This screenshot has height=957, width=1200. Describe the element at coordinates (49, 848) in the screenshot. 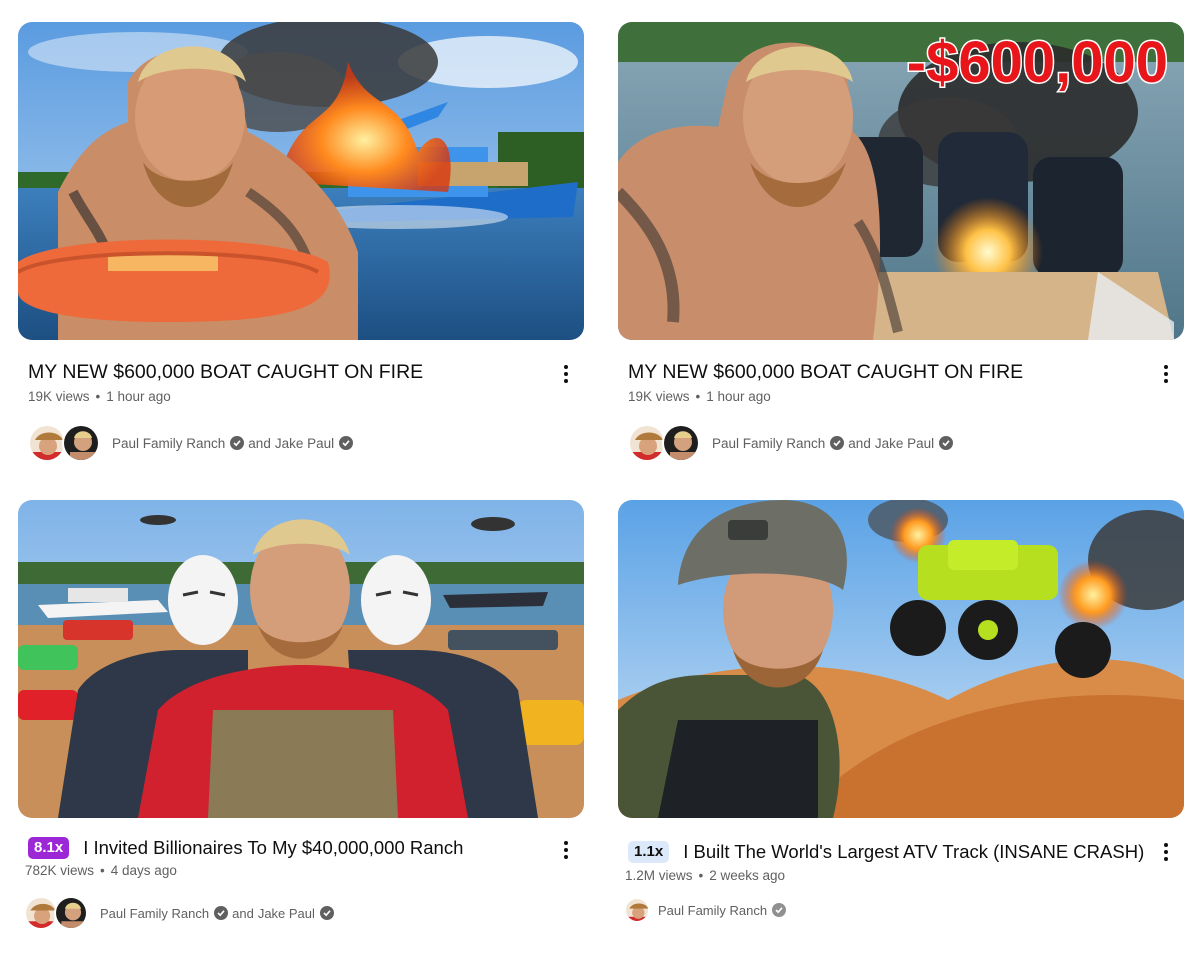

I see `performance-badge: 8.1x` at that location.